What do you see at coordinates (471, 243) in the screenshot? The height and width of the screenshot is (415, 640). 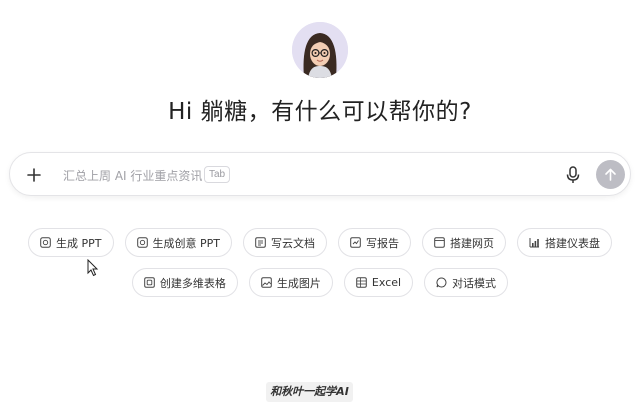 I see `chip-label: 搭建网页` at bounding box center [471, 243].